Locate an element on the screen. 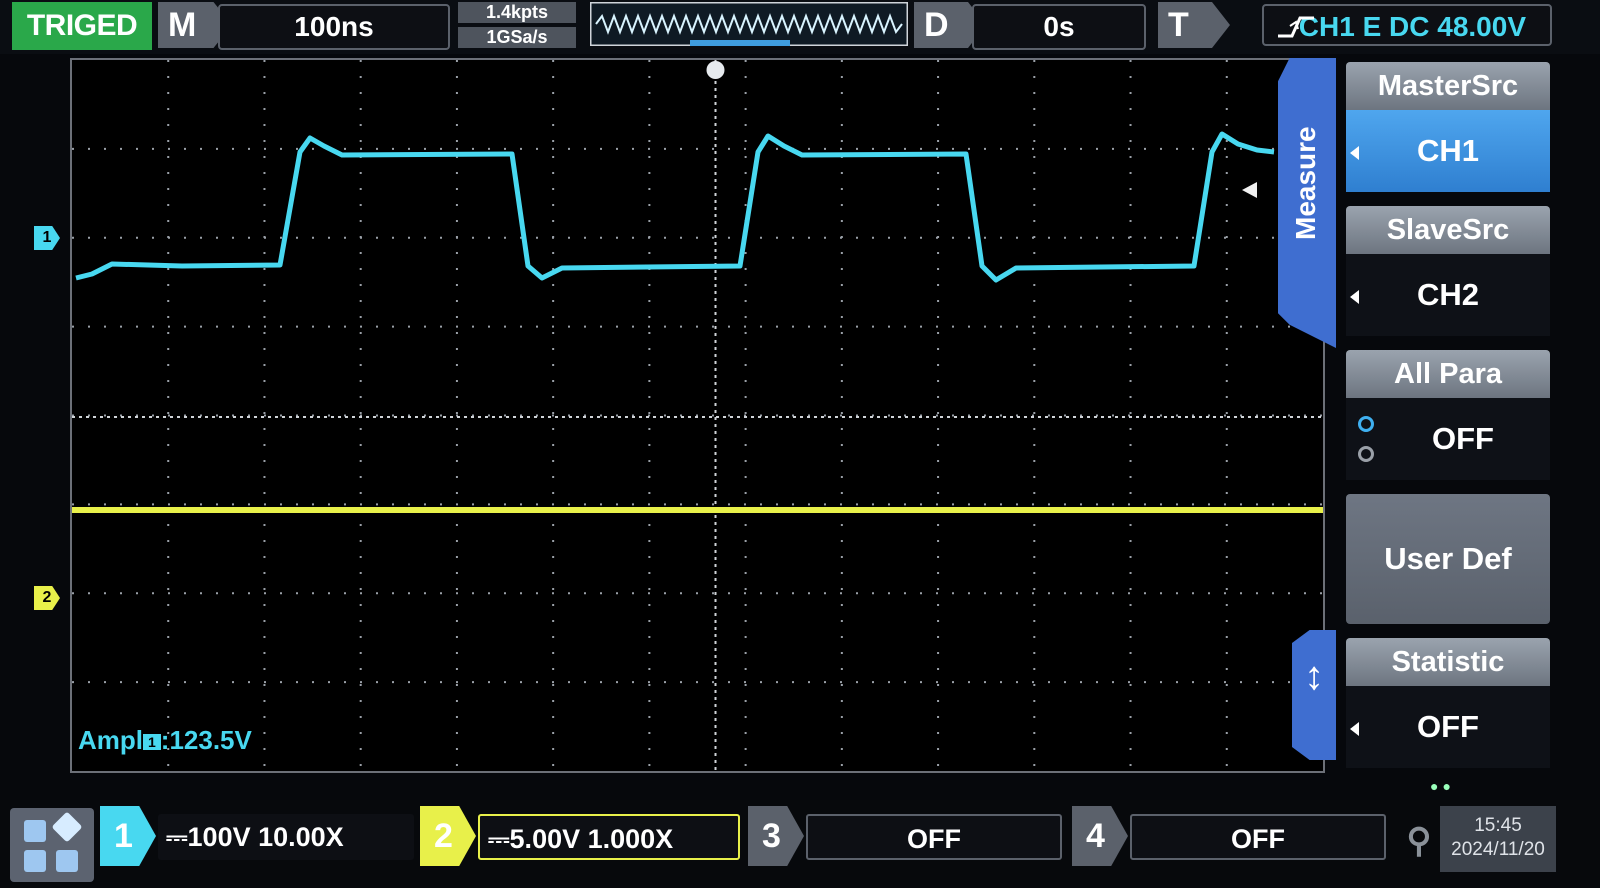  sample-rate: 1GSa/s is located at coordinates (517, 37).